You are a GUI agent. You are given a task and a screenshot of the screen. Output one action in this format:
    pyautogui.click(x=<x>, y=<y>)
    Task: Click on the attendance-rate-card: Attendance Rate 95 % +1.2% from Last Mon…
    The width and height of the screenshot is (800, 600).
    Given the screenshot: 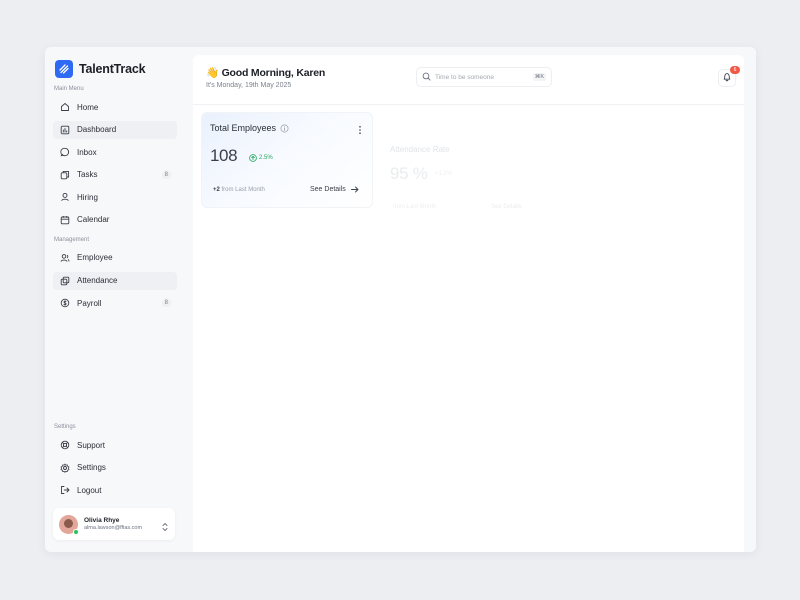 What is the action you would take?
    pyautogui.click(x=467, y=182)
    